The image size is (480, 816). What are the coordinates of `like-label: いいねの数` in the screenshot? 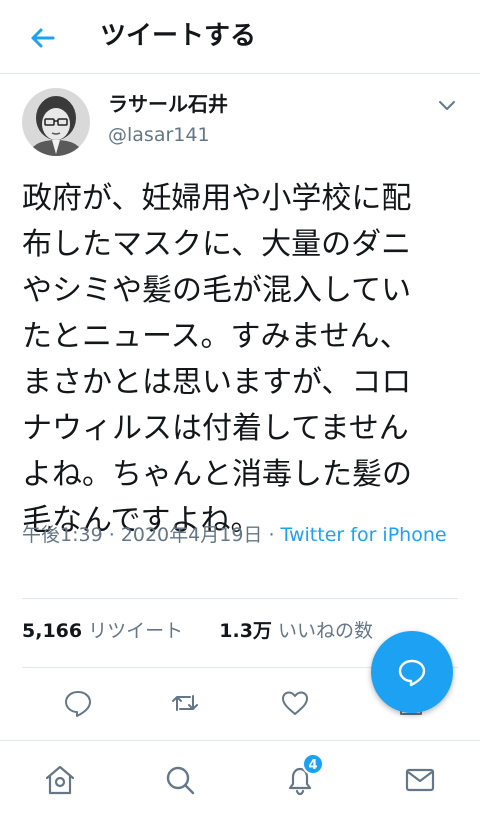 It's located at (322, 631).